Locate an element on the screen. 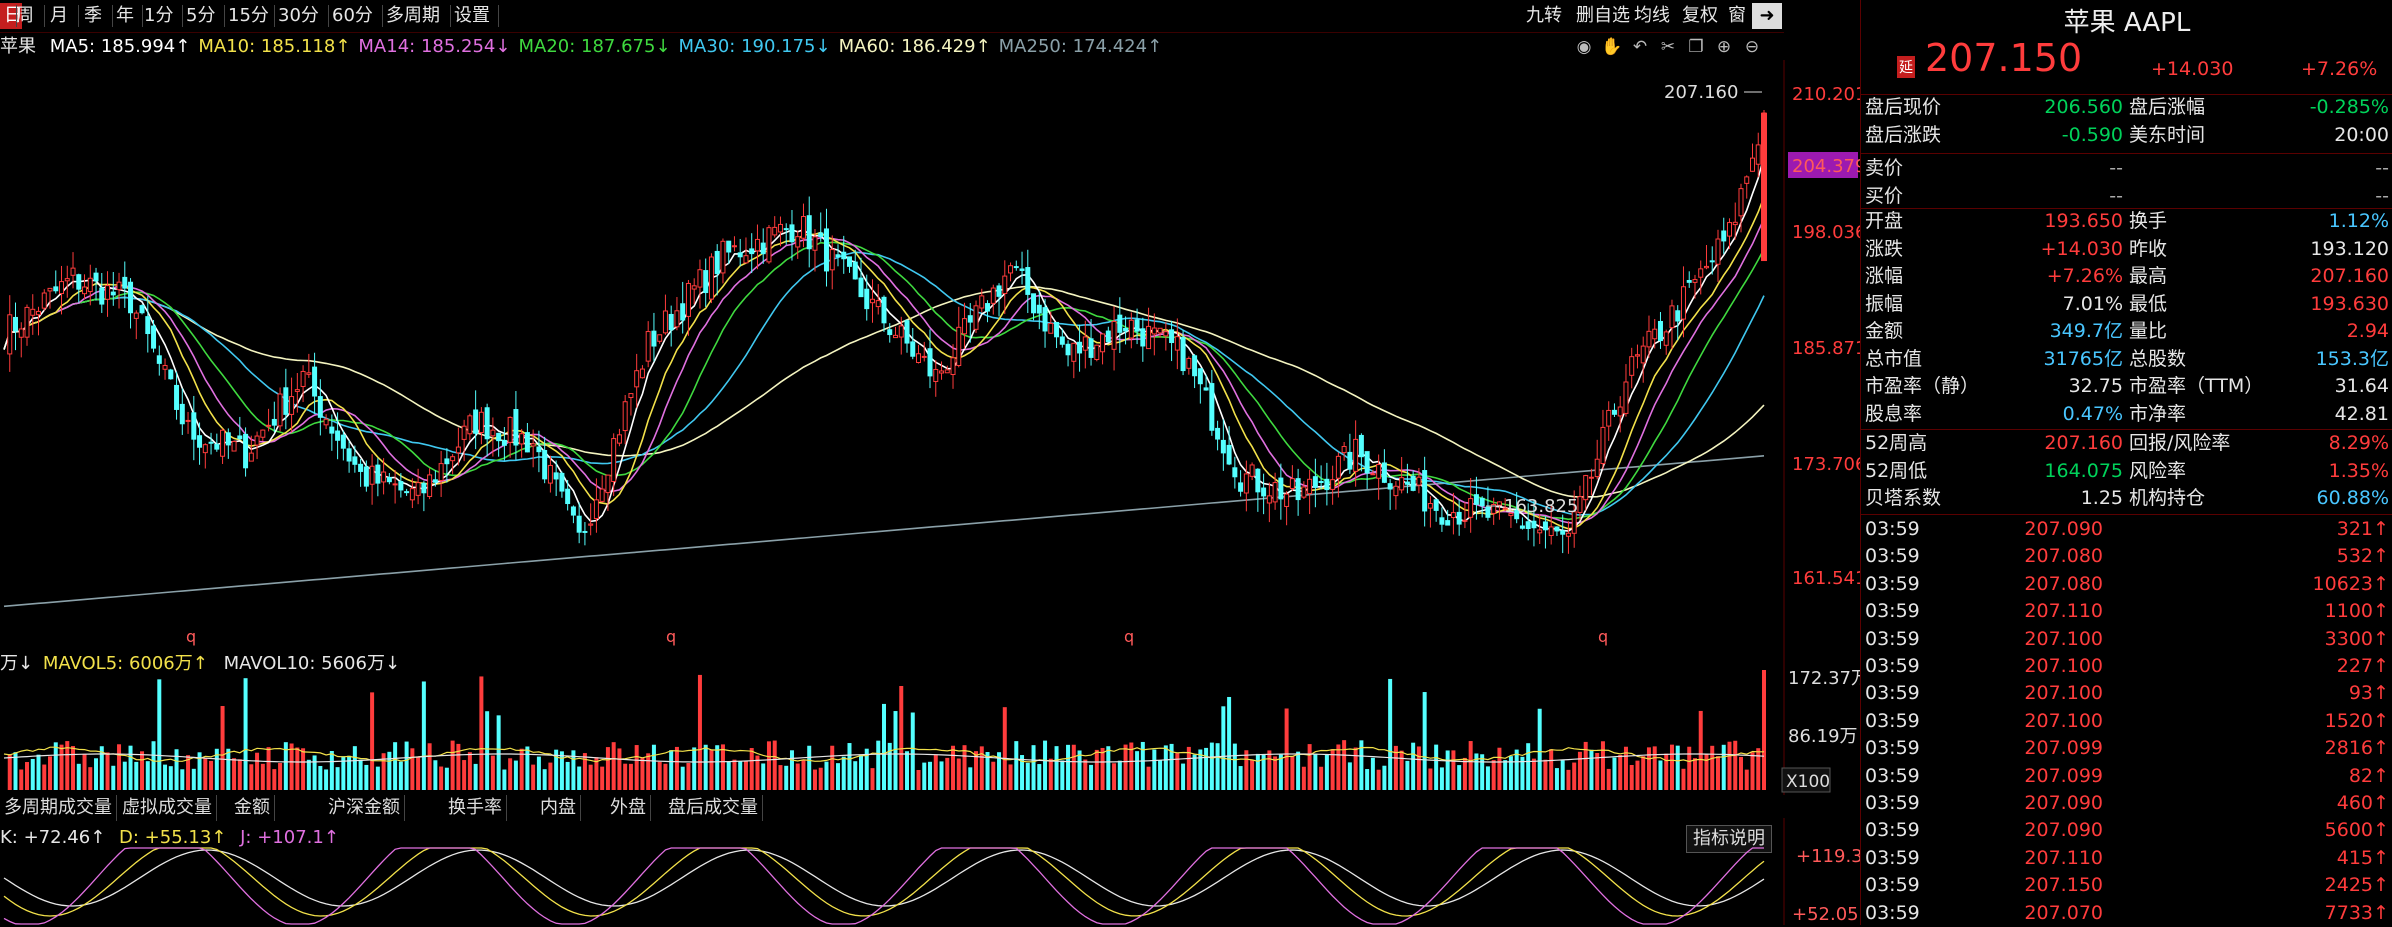 This screenshot has height=927, width=2392. scissors-icon: ✂ is located at coordinates (1668, 47).